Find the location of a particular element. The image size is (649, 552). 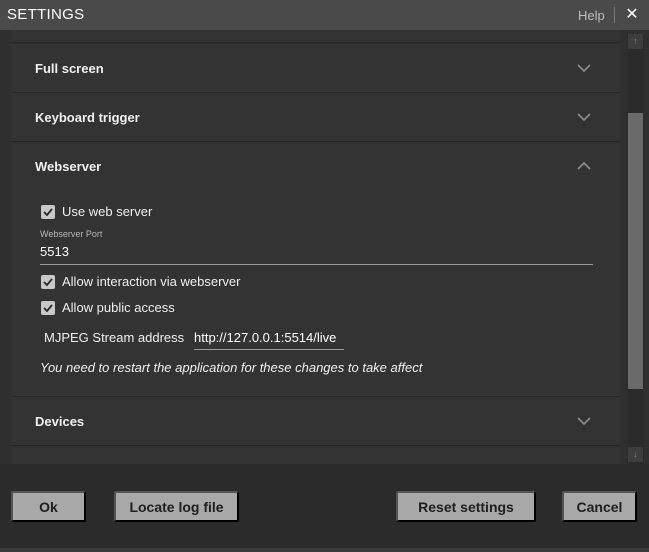

panel-header-devices: Devices is located at coordinates (315, 421).